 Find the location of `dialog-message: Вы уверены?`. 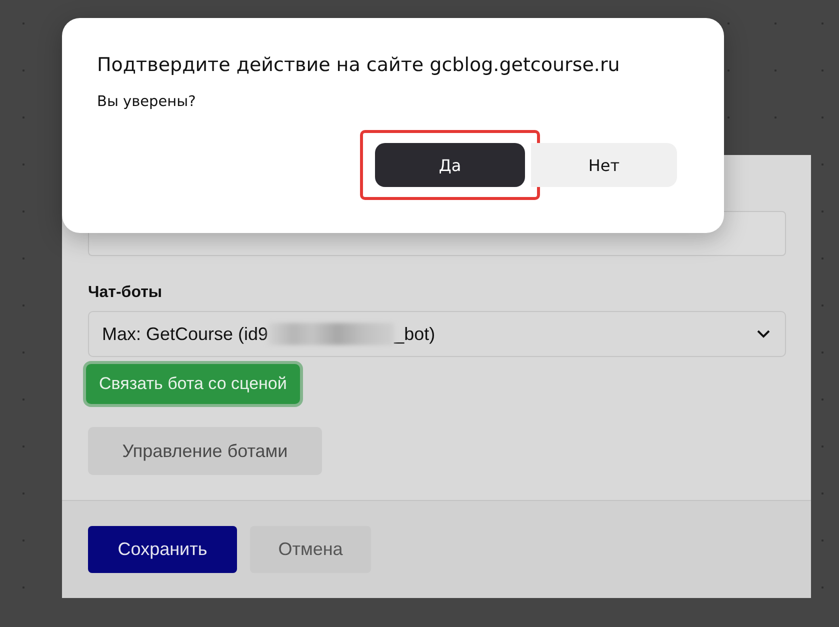

dialog-message: Вы уверены? is located at coordinates (147, 102).